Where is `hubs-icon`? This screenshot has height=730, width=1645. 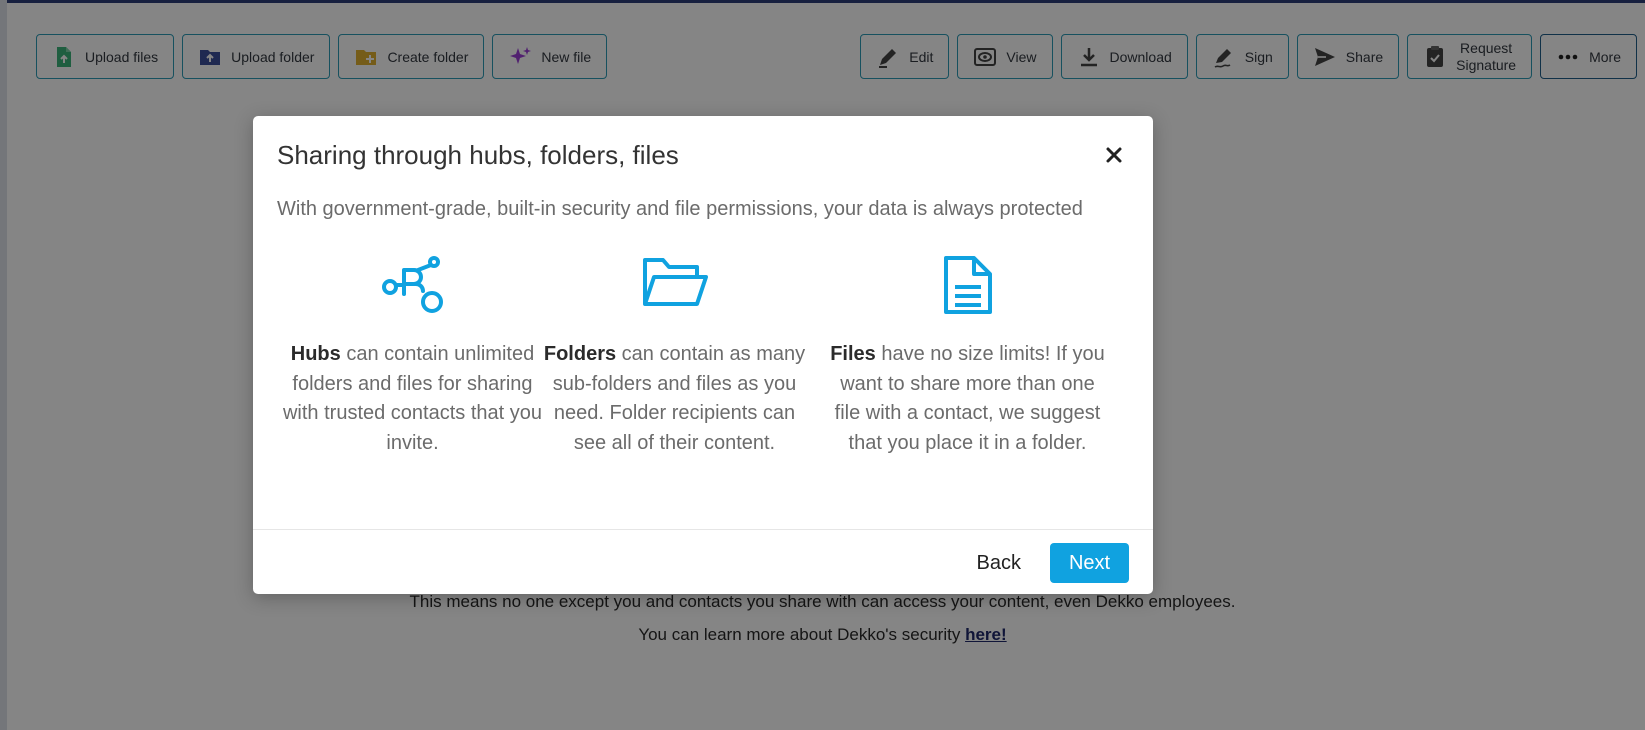 hubs-icon is located at coordinates (412, 284).